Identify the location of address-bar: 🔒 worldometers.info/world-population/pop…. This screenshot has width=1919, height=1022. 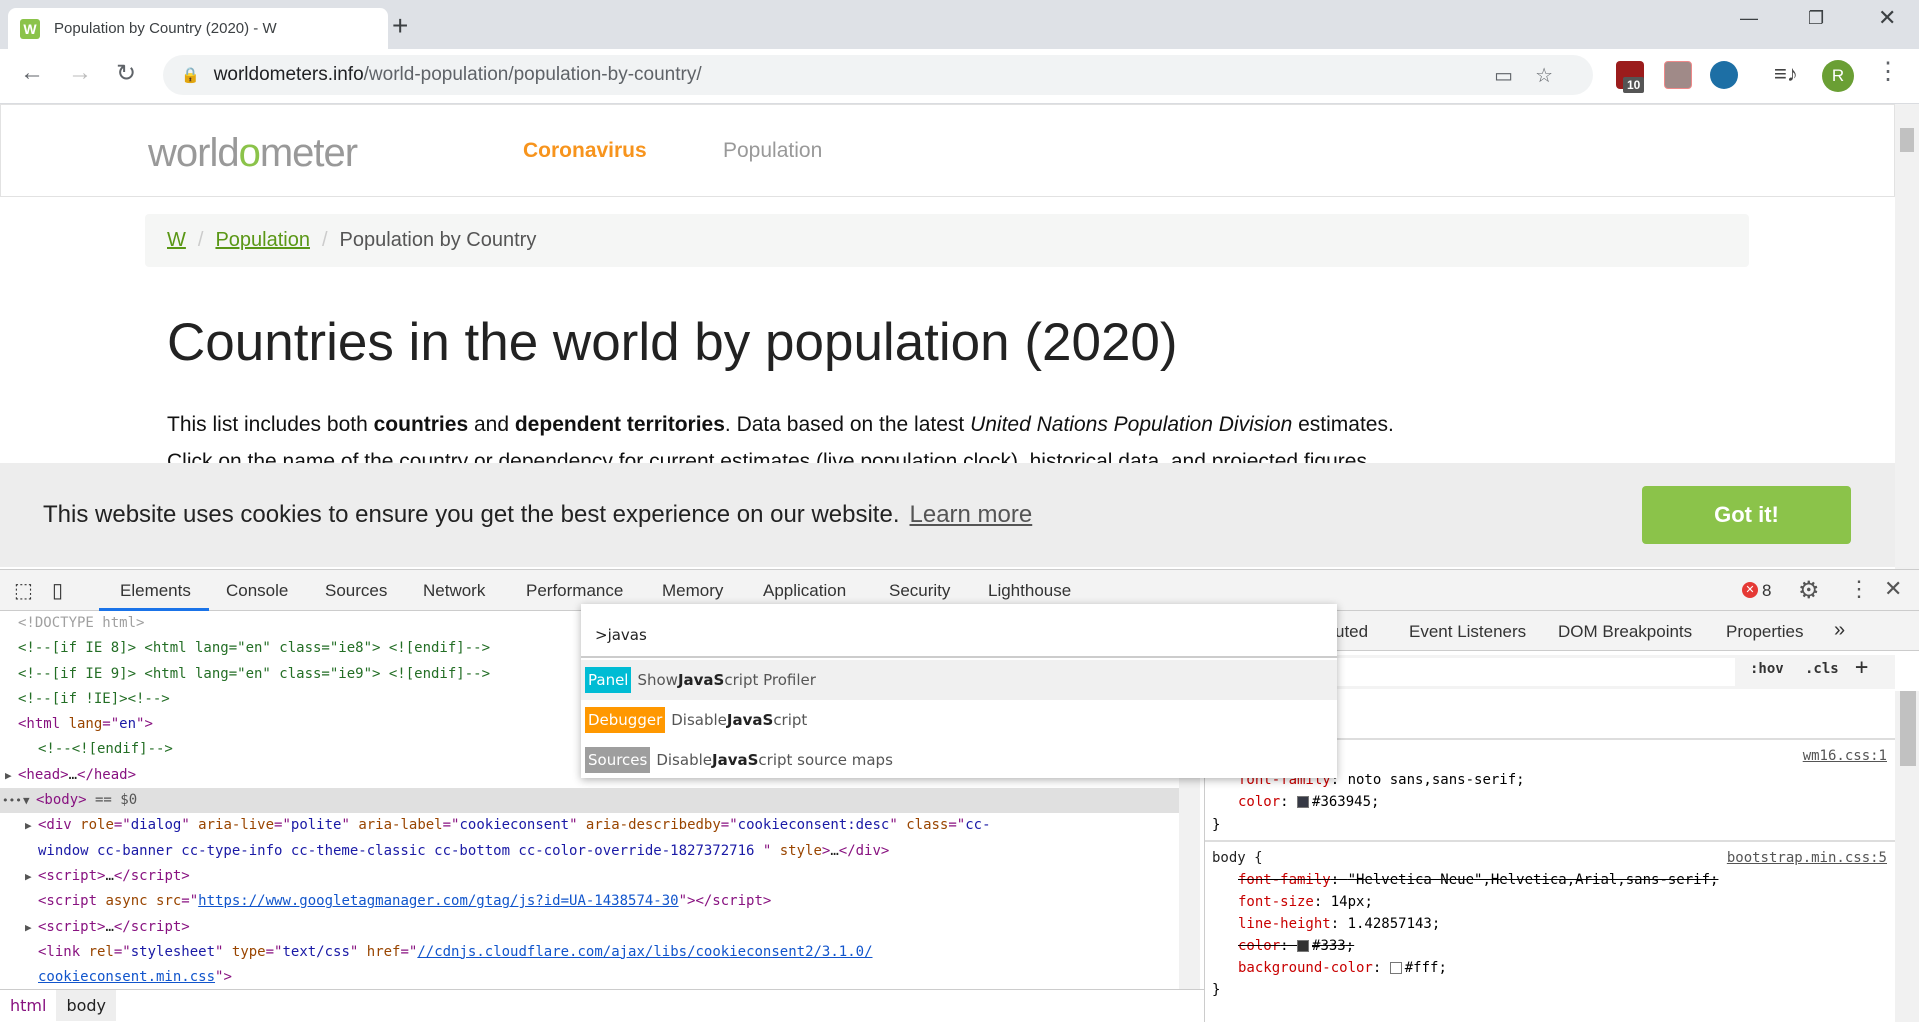
(878, 75).